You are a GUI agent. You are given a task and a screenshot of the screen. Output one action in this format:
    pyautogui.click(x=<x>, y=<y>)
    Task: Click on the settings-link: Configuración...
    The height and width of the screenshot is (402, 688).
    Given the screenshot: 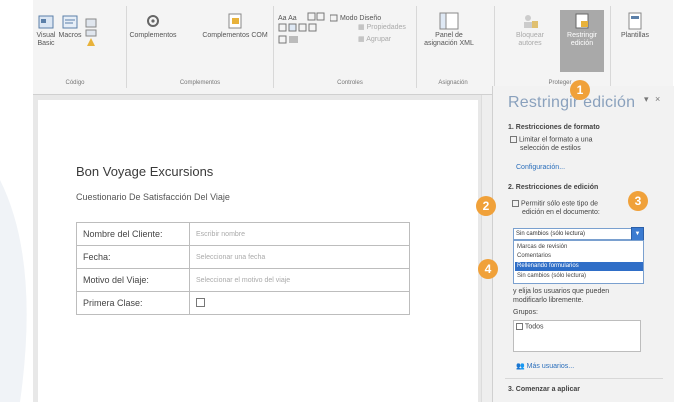 What is the action you would take?
    pyautogui.click(x=540, y=167)
    